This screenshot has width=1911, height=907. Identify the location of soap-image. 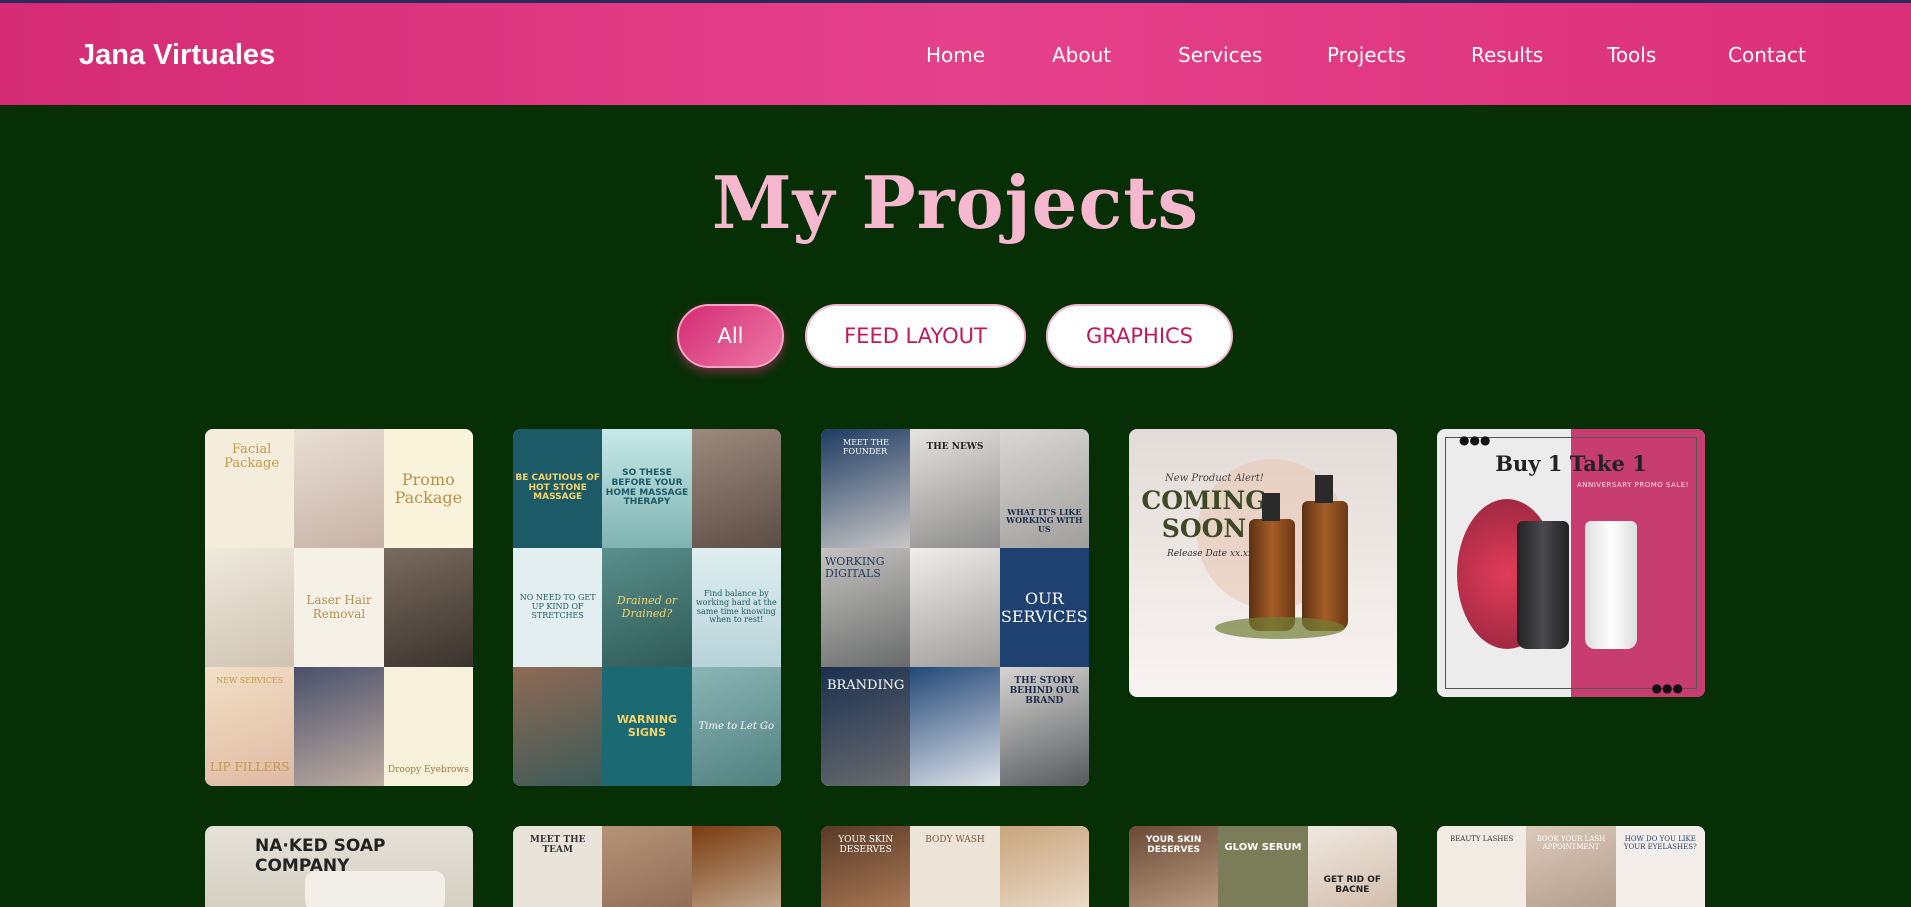
(375, 889).